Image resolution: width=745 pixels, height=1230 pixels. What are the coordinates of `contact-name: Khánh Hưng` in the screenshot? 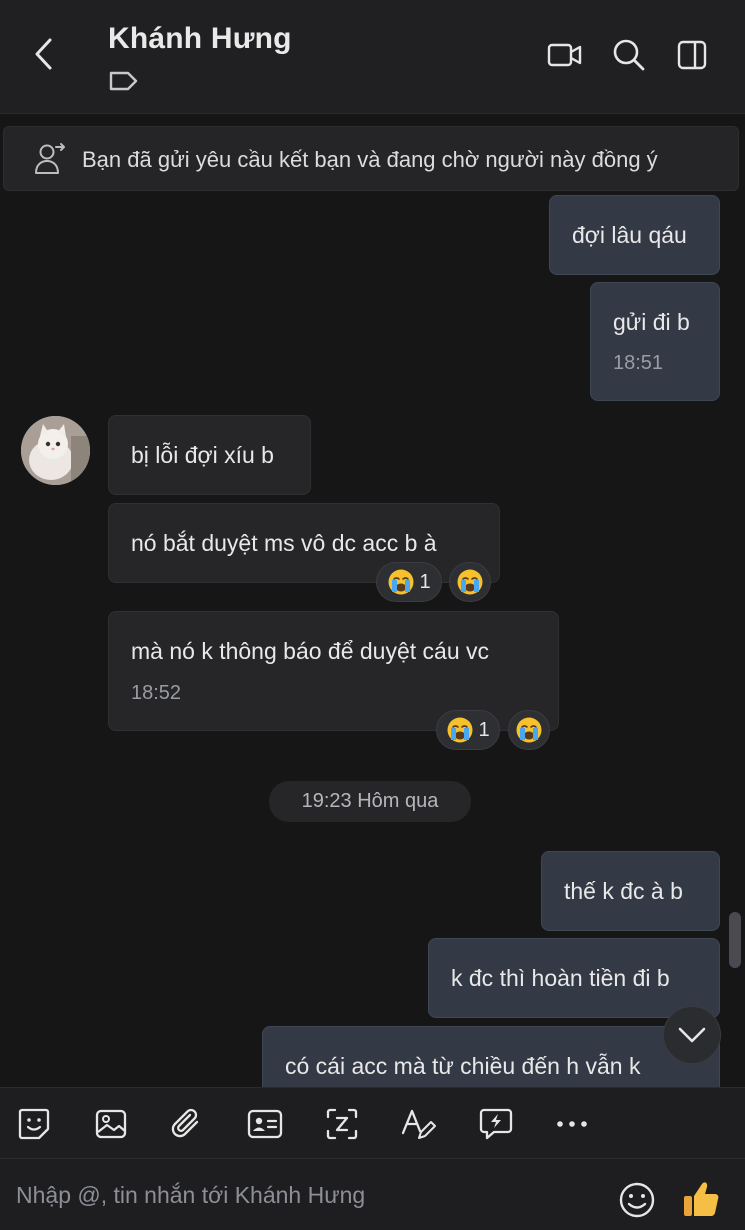 It's located at (200, 39).